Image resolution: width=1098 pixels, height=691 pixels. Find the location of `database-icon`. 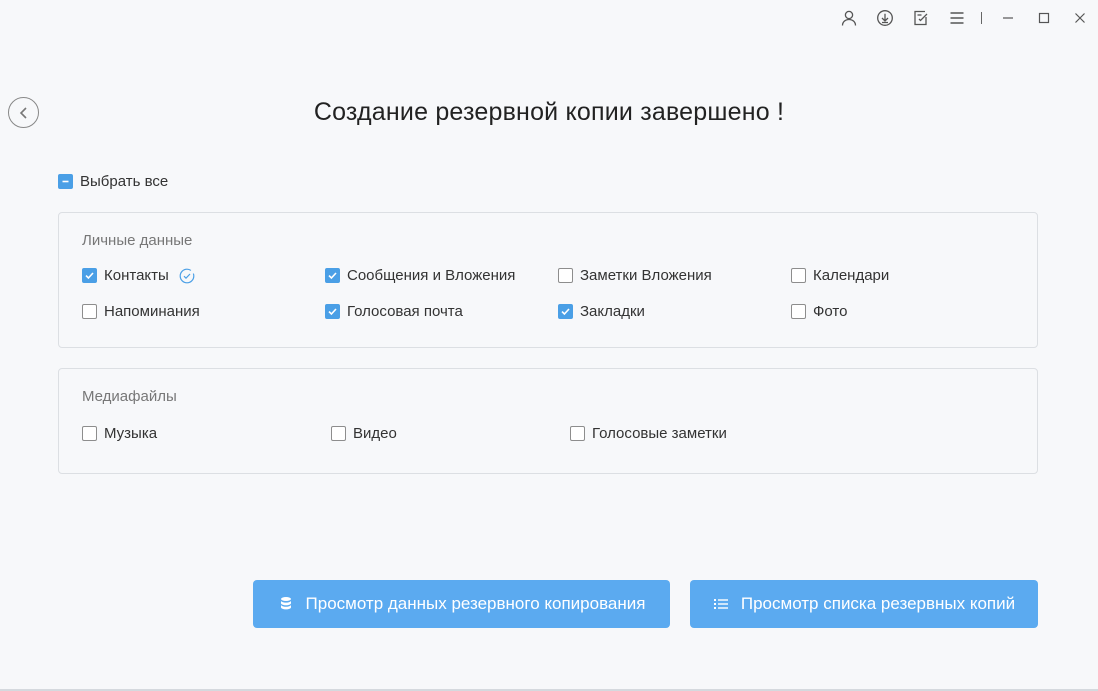

database-icon is located at coordinates (285, 603).